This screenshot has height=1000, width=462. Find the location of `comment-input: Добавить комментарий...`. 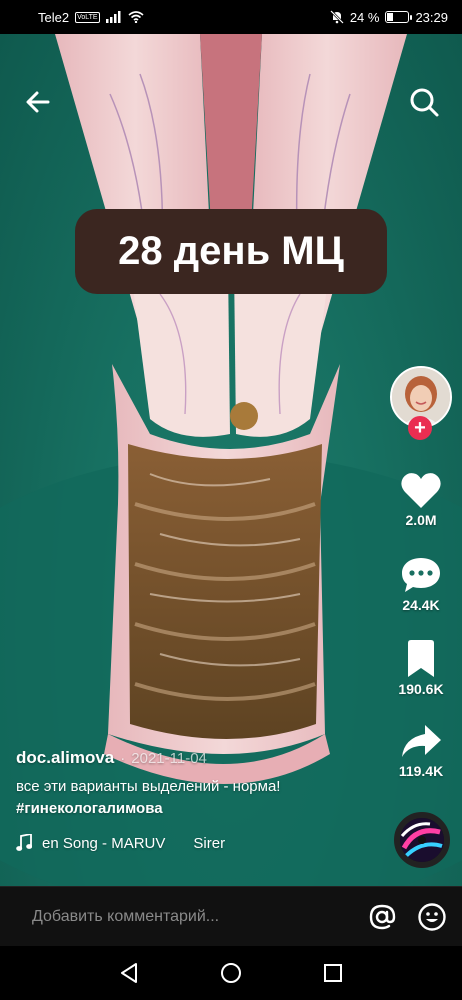

comment-input: Добавить комментарий... is located at coordinates (190, 917).